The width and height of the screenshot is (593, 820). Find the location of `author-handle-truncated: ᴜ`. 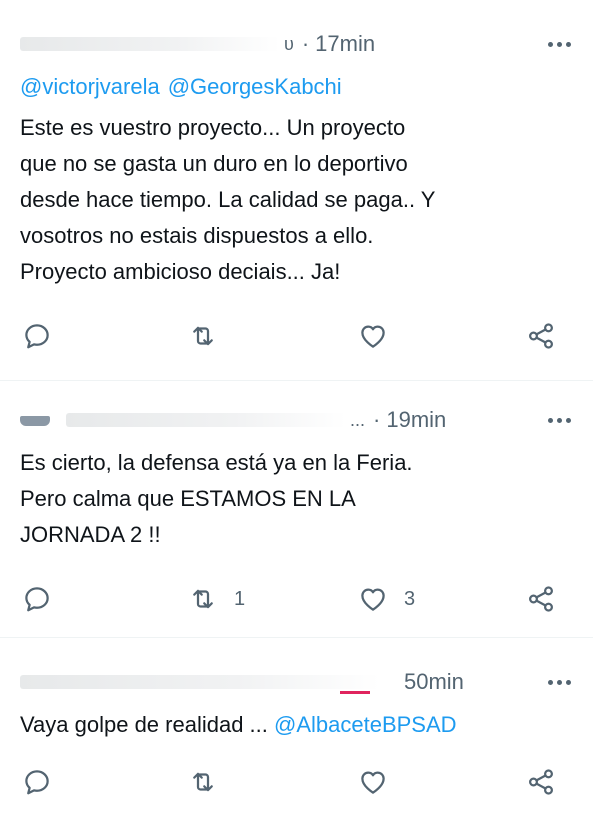

author-handle-truncated: ᴜ is located at coordinates (289, 43).